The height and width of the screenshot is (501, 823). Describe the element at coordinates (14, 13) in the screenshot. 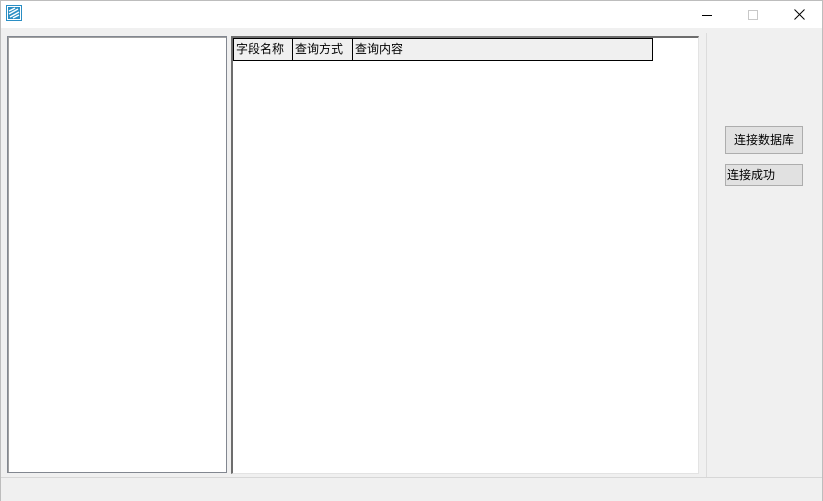

I see `app-logo-icon` at that location.